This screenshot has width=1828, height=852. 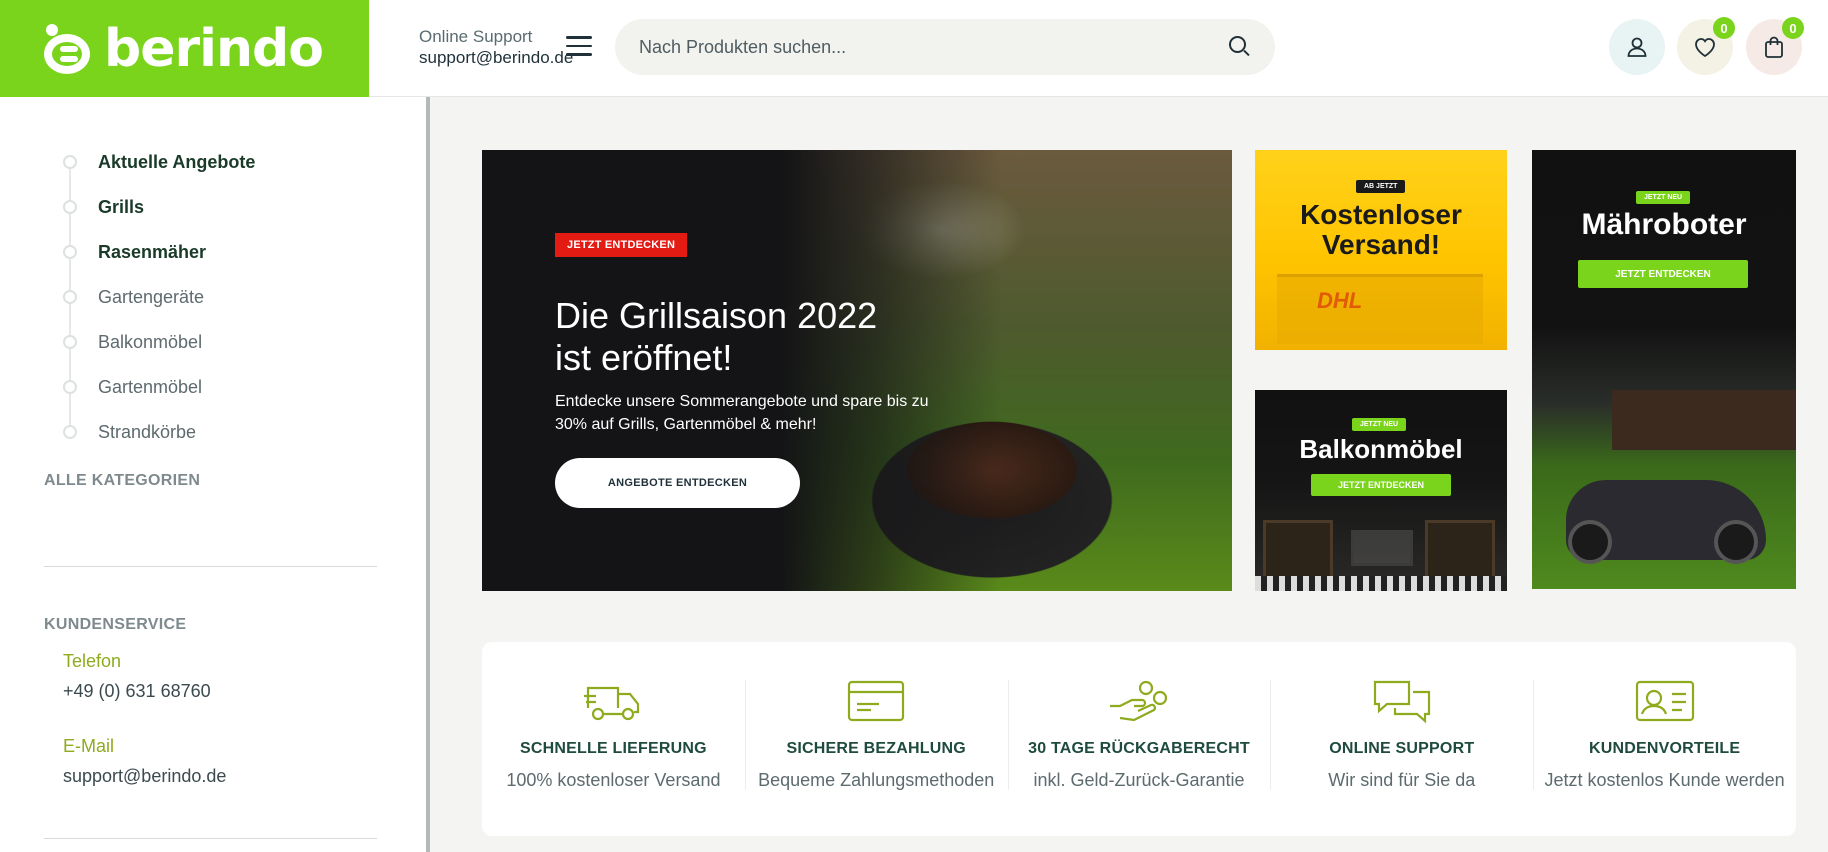 What do you see at coordinates (1401, 739) in the screenshot?
I see `feature-item: ONLINE SUPPORT Wir sind für Sie da` at bounding box center [1401, 739].